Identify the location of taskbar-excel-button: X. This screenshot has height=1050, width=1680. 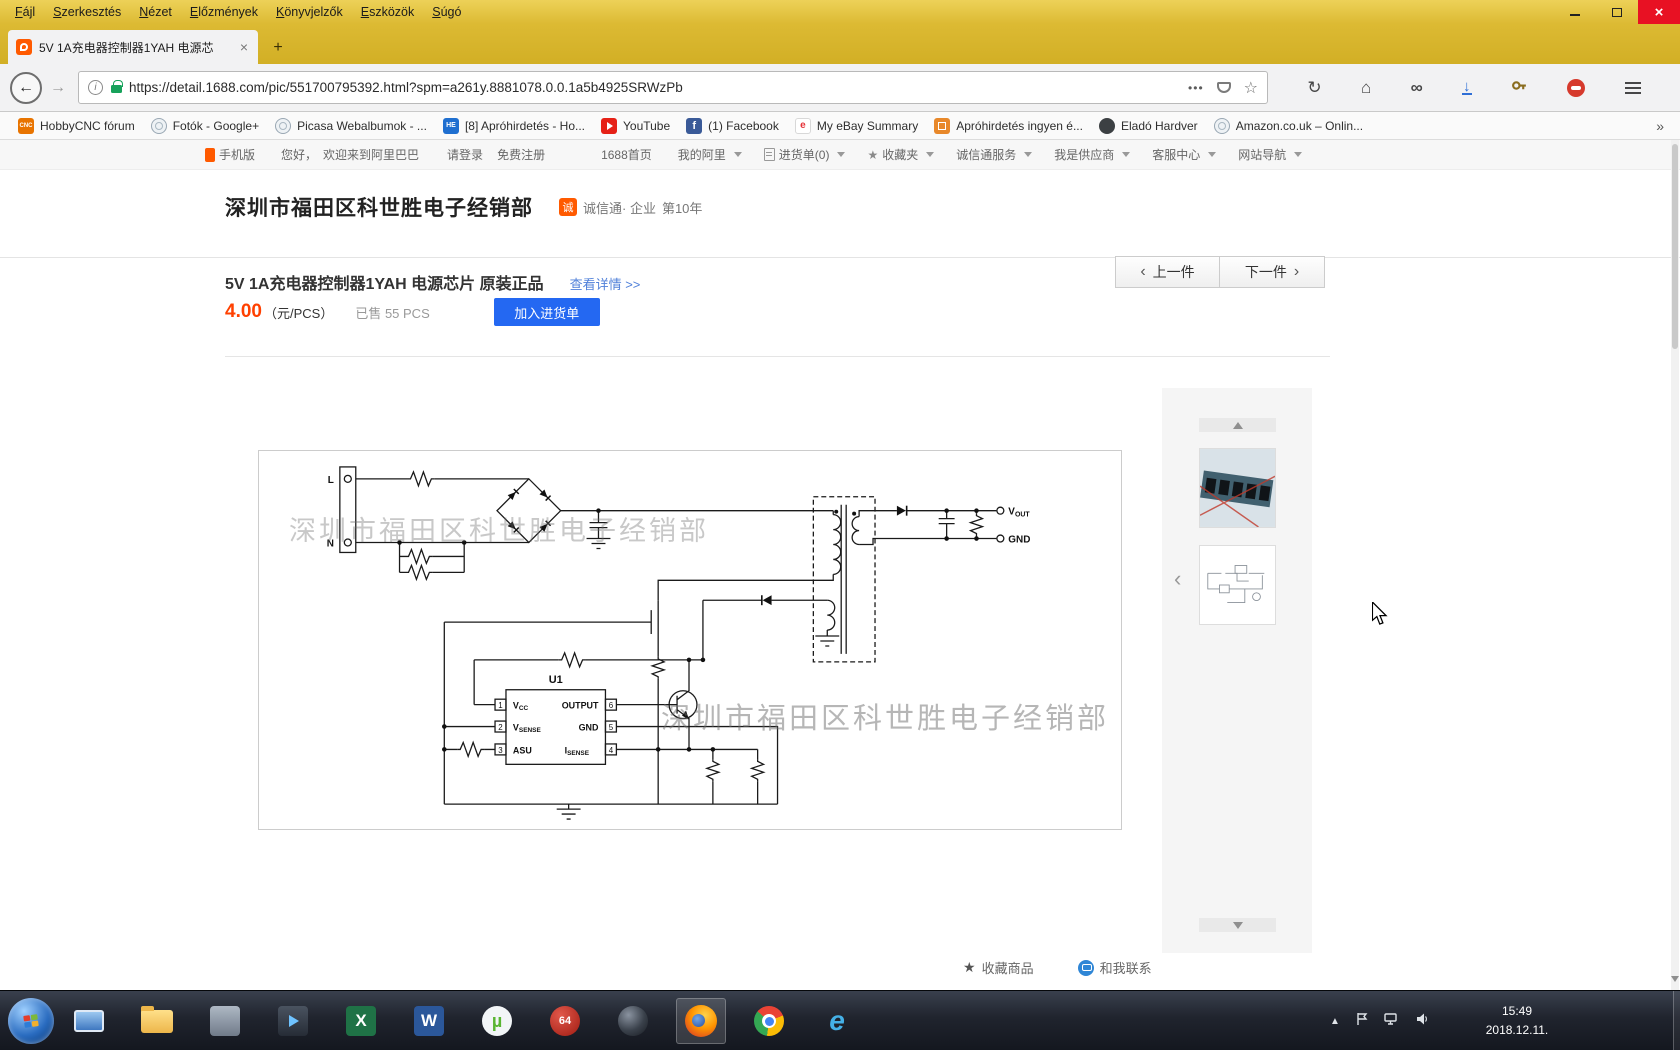
(361, 1021).